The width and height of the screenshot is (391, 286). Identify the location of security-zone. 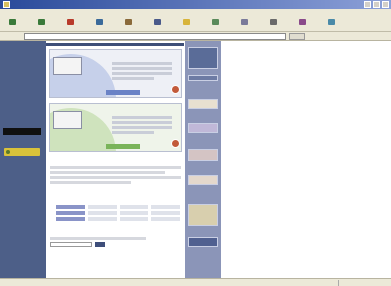
(362, 283).